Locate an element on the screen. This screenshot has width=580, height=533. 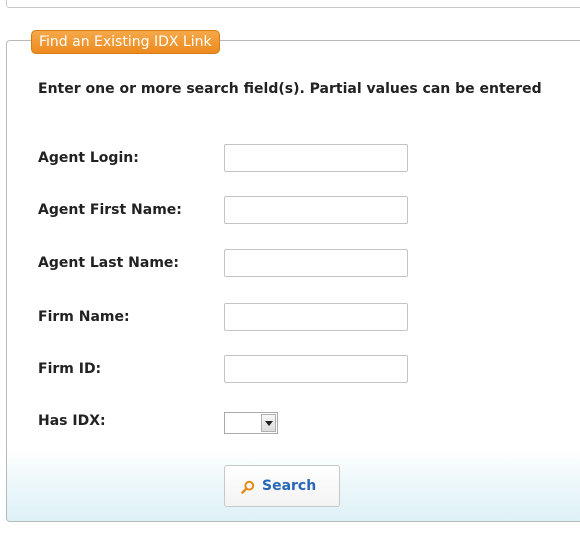
agent-login-label: Agent Login: is located at coordinates (88, 158).